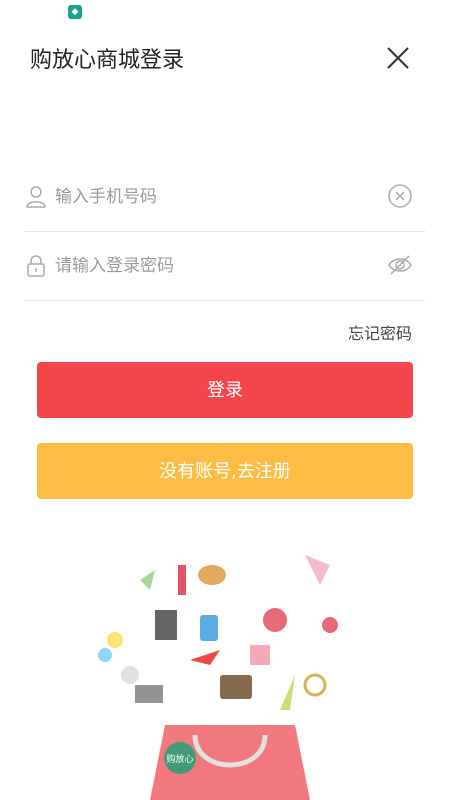 The image size is (450, 800). Describe the element at coordinates (36, 266) in the screenshot. I see `lock-icon` at that location.